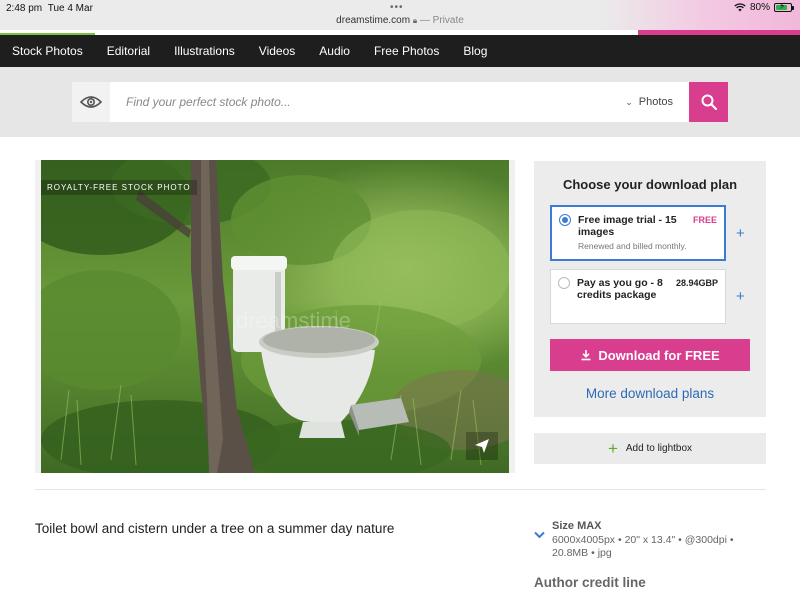 This screenshot has height=600, width=800. I want to click on share-button, so click(482, 446).